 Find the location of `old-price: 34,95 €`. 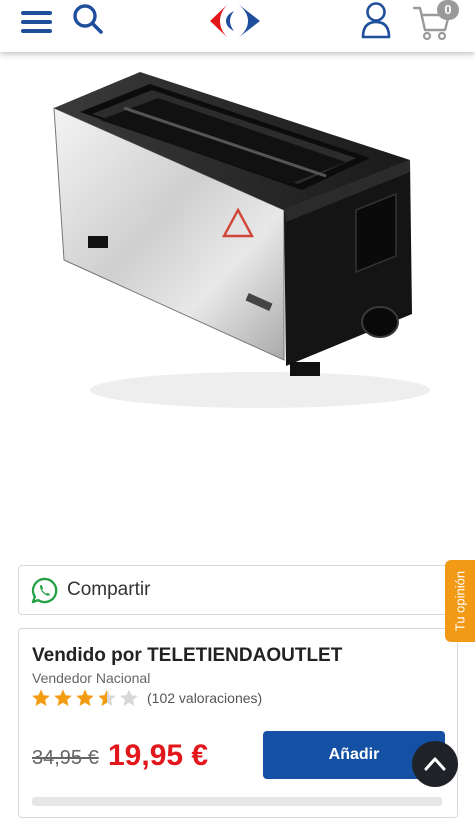

old-price: 34,95 € is located at coordinates (65, 758).